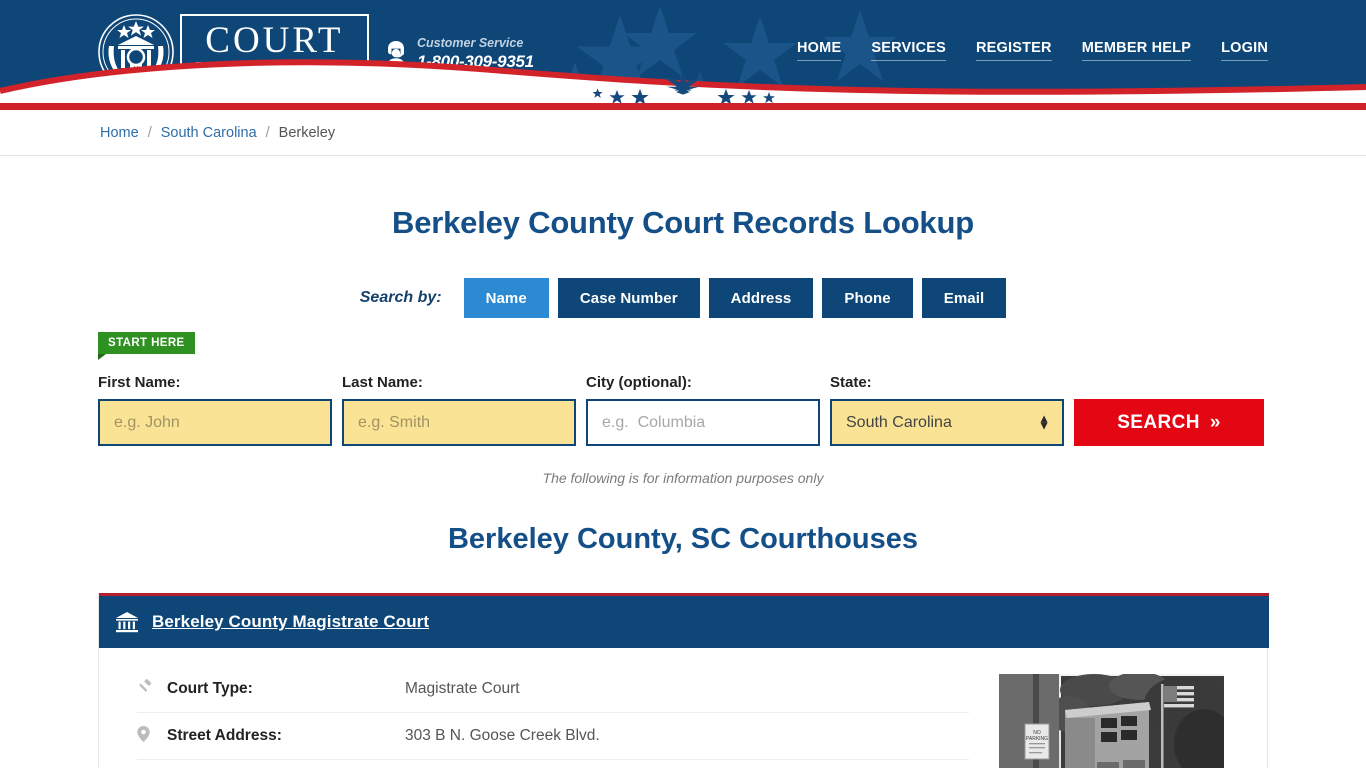 This screenshot has height=768, width=1366. I want to click on double-chevron-right-icon: », so click(1215, 422).